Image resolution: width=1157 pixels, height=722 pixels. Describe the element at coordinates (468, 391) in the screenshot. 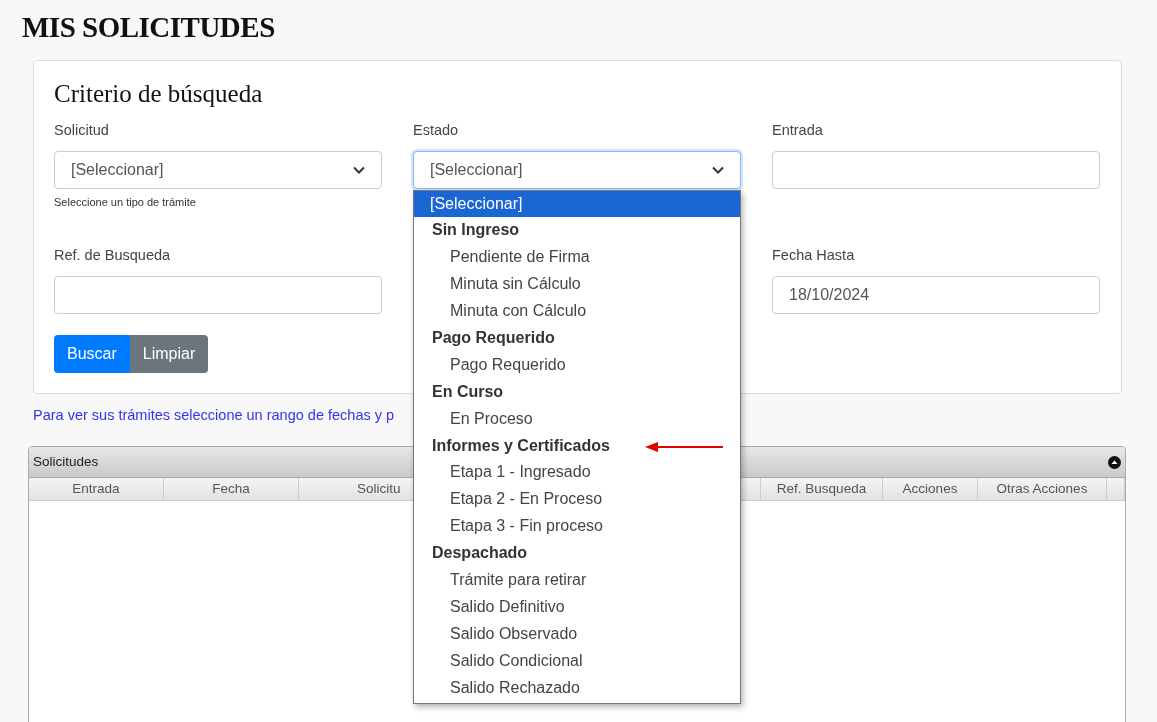

I see `option-group-label: En Curso` at that location.